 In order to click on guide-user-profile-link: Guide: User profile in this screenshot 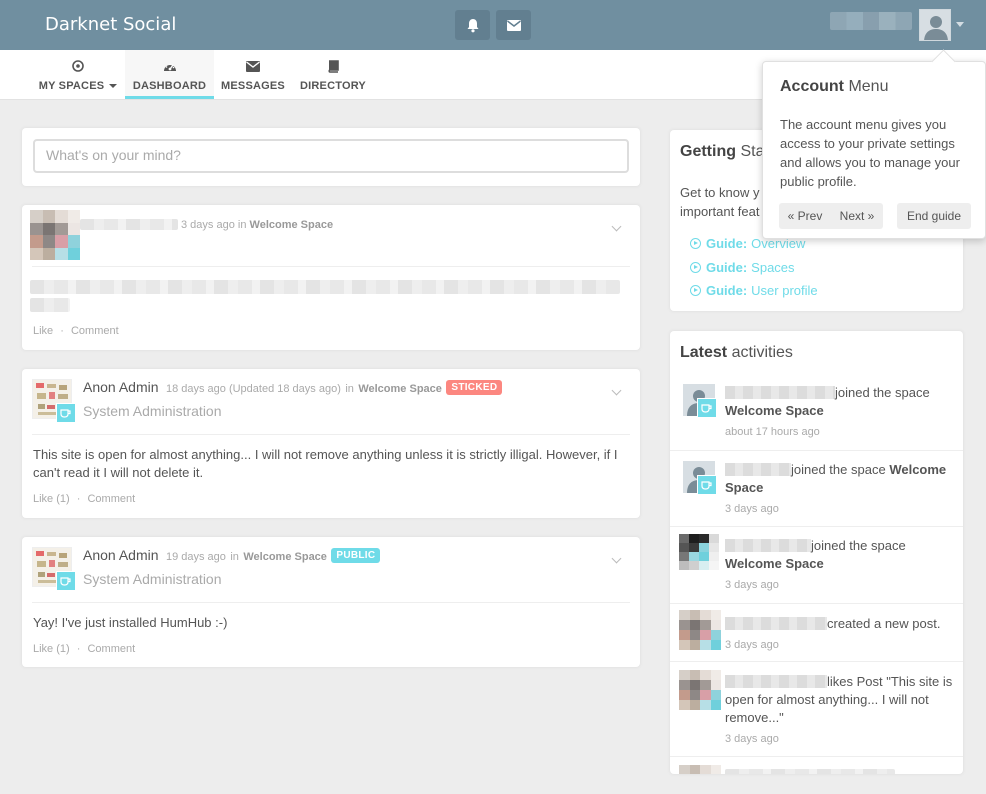, I will do `click(754, 290)`.